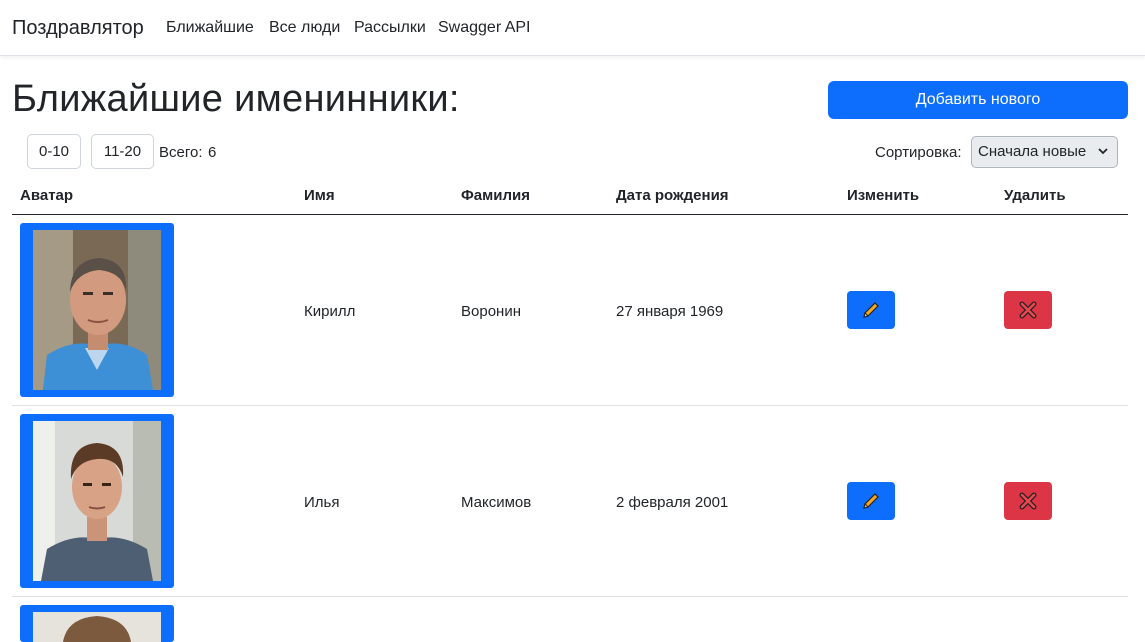  I want to click on nav-link-mailings: Рассылки, so click(390, 28).